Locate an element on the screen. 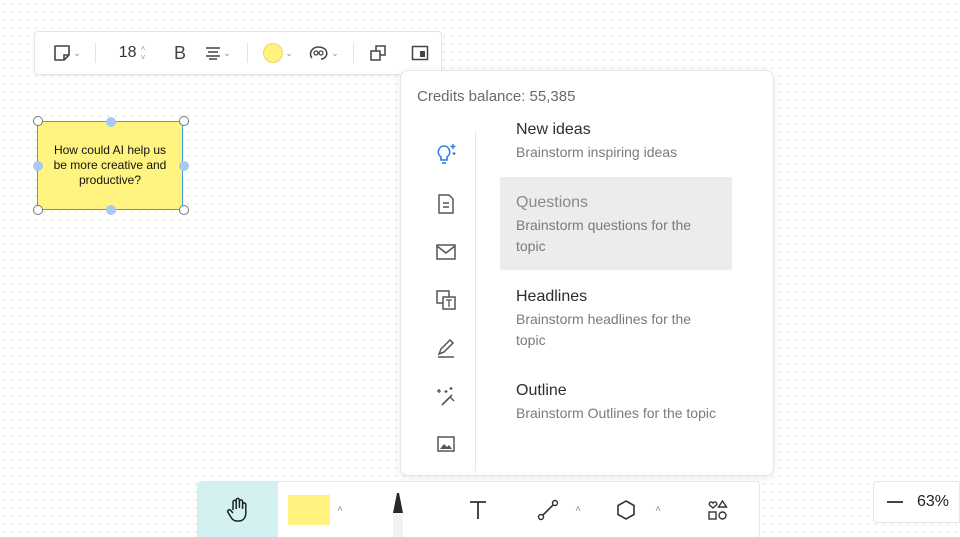 This screenshot has height=537, width=960. connector-line-icon is located at coordinates (548, 509).